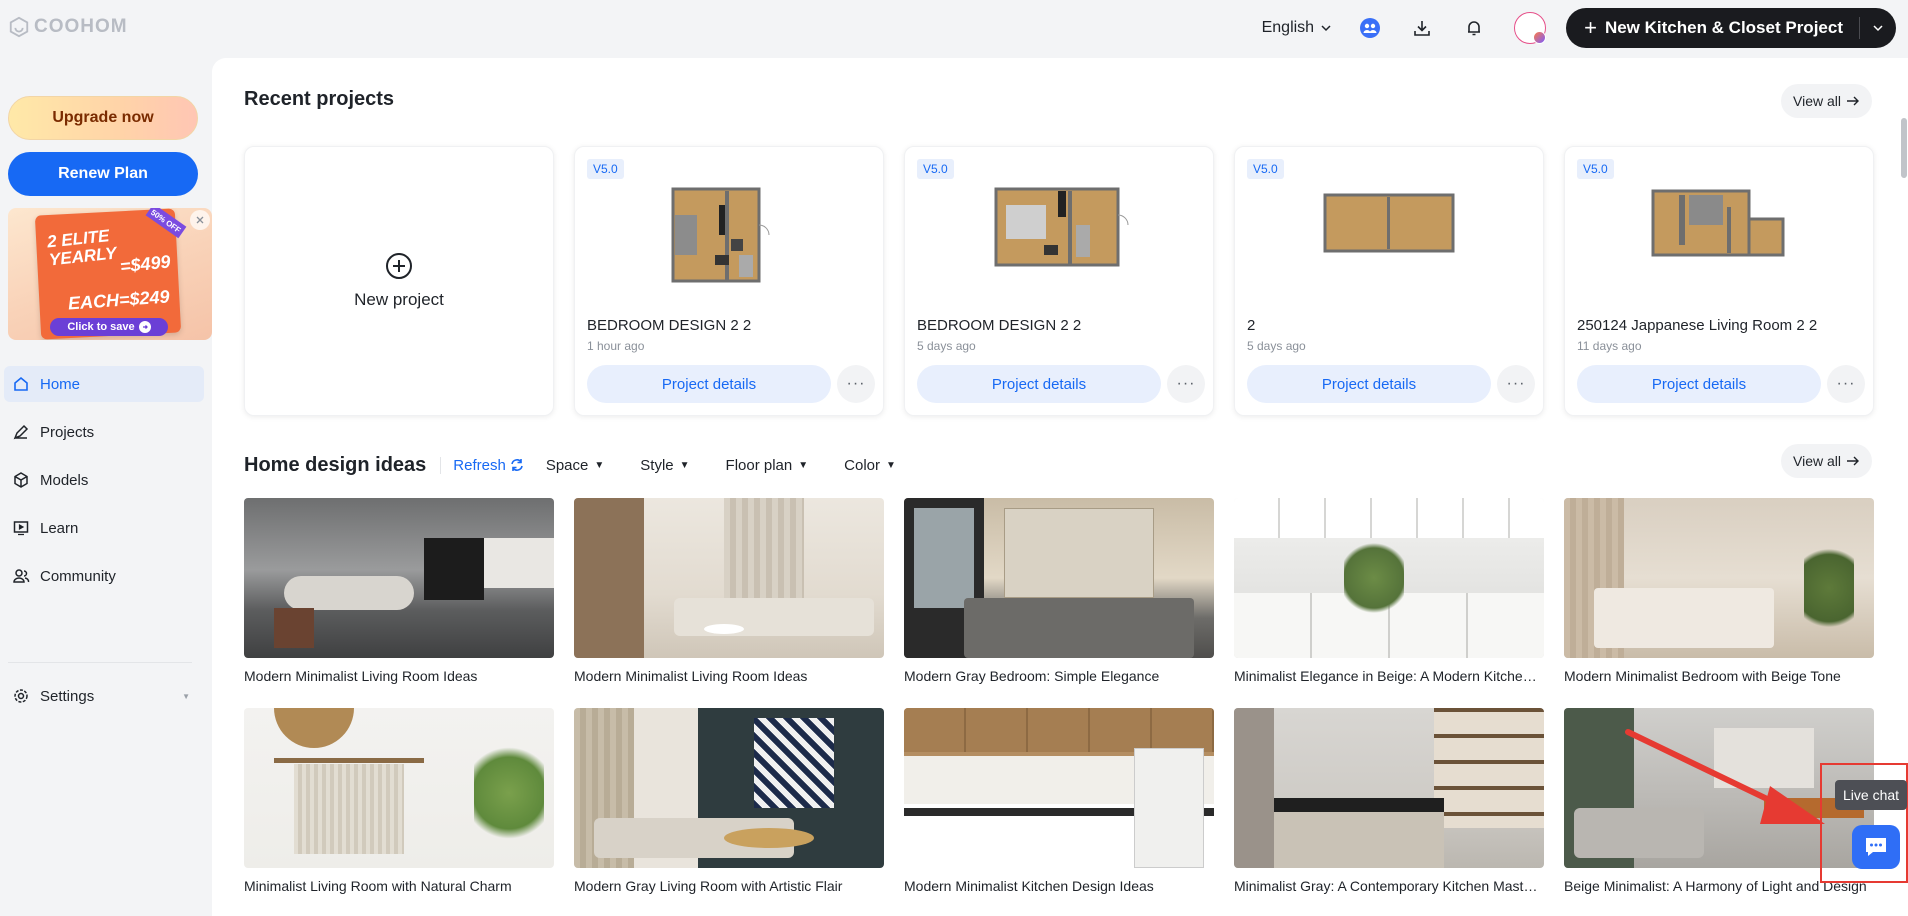  What do you see at coordinates (1251, 325) in the screenshot?
I see `project-name: 2` at bounding box center [1251, 325].